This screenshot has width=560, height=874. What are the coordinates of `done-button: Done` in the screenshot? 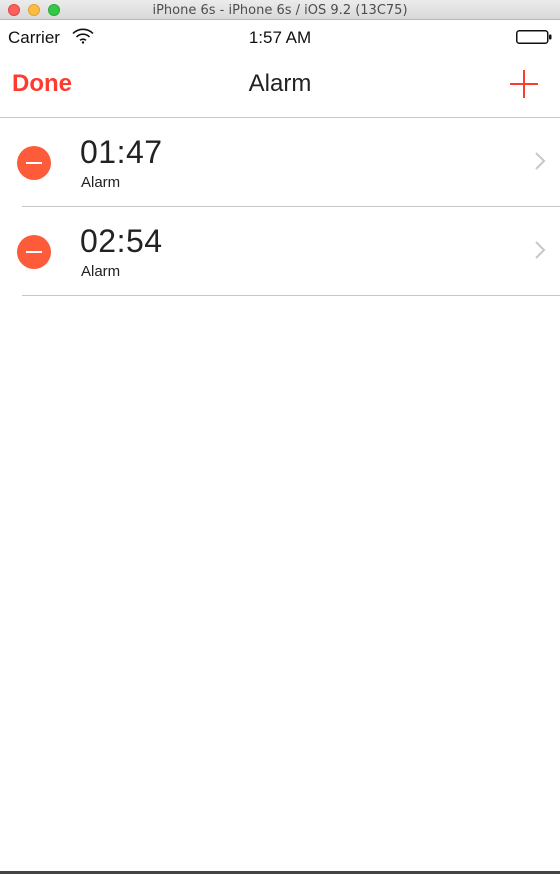 It's located at (42, 84).